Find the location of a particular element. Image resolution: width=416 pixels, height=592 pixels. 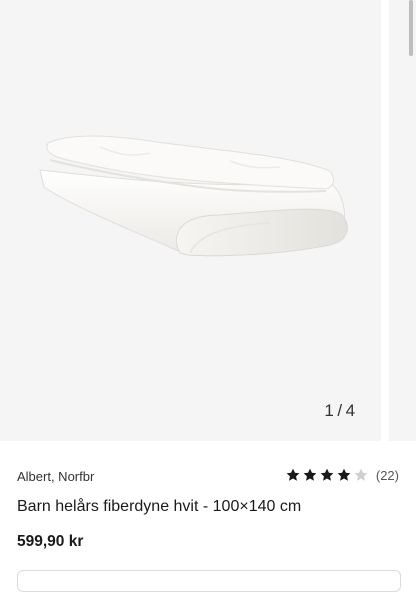

next-section-card is located at coordinates (209, 581).